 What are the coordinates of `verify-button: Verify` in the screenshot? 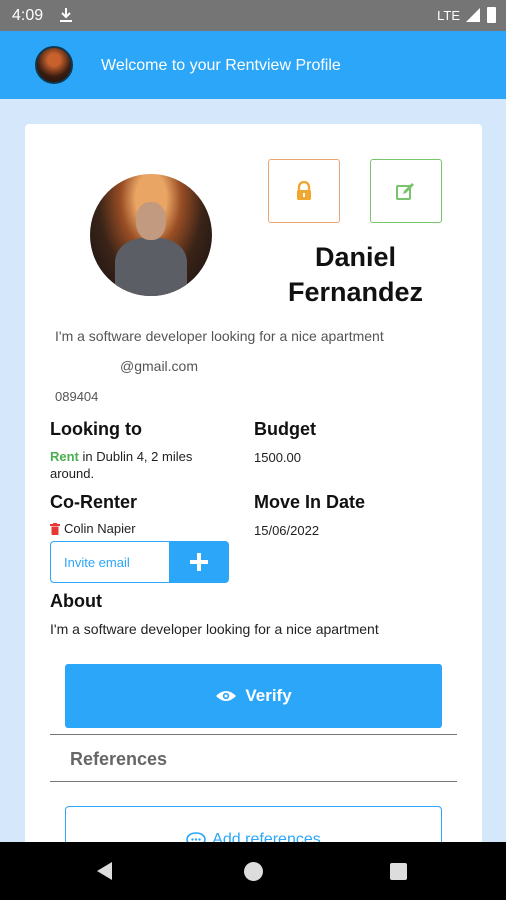 It's located at (253, 696).